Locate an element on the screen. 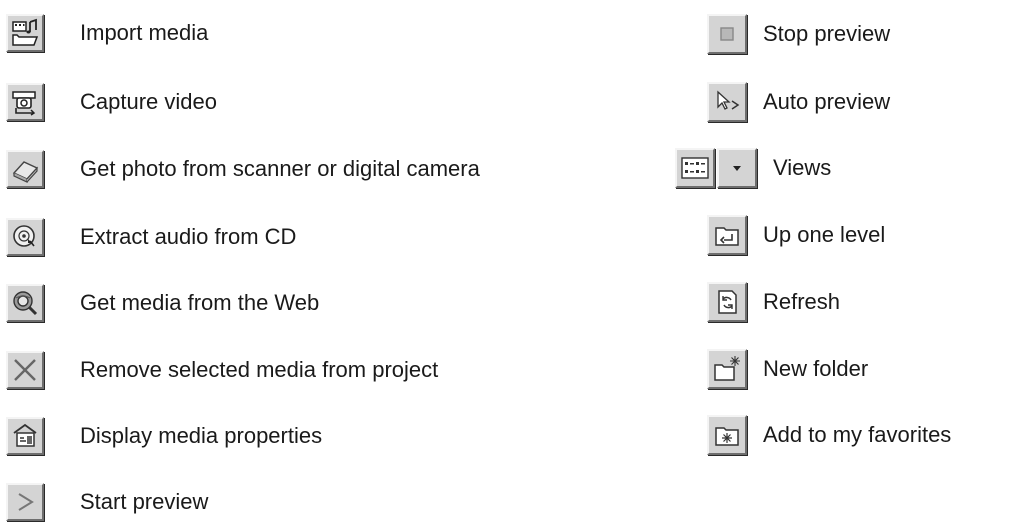 The height and width of the screenshot is (522, 1020). new-folder-button is located at coordinates (727, 369).